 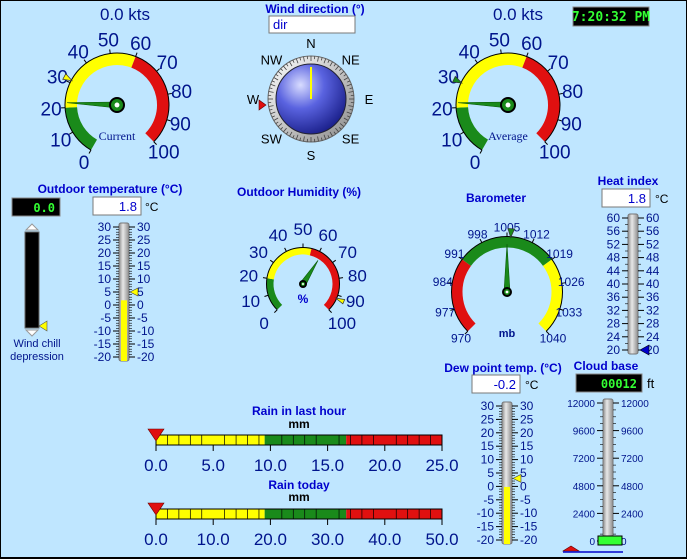 What do you see at coordinates (527, 460) in the screenshot?
I see `dew-point-label-right: 10` at bounding box center [527, 460].